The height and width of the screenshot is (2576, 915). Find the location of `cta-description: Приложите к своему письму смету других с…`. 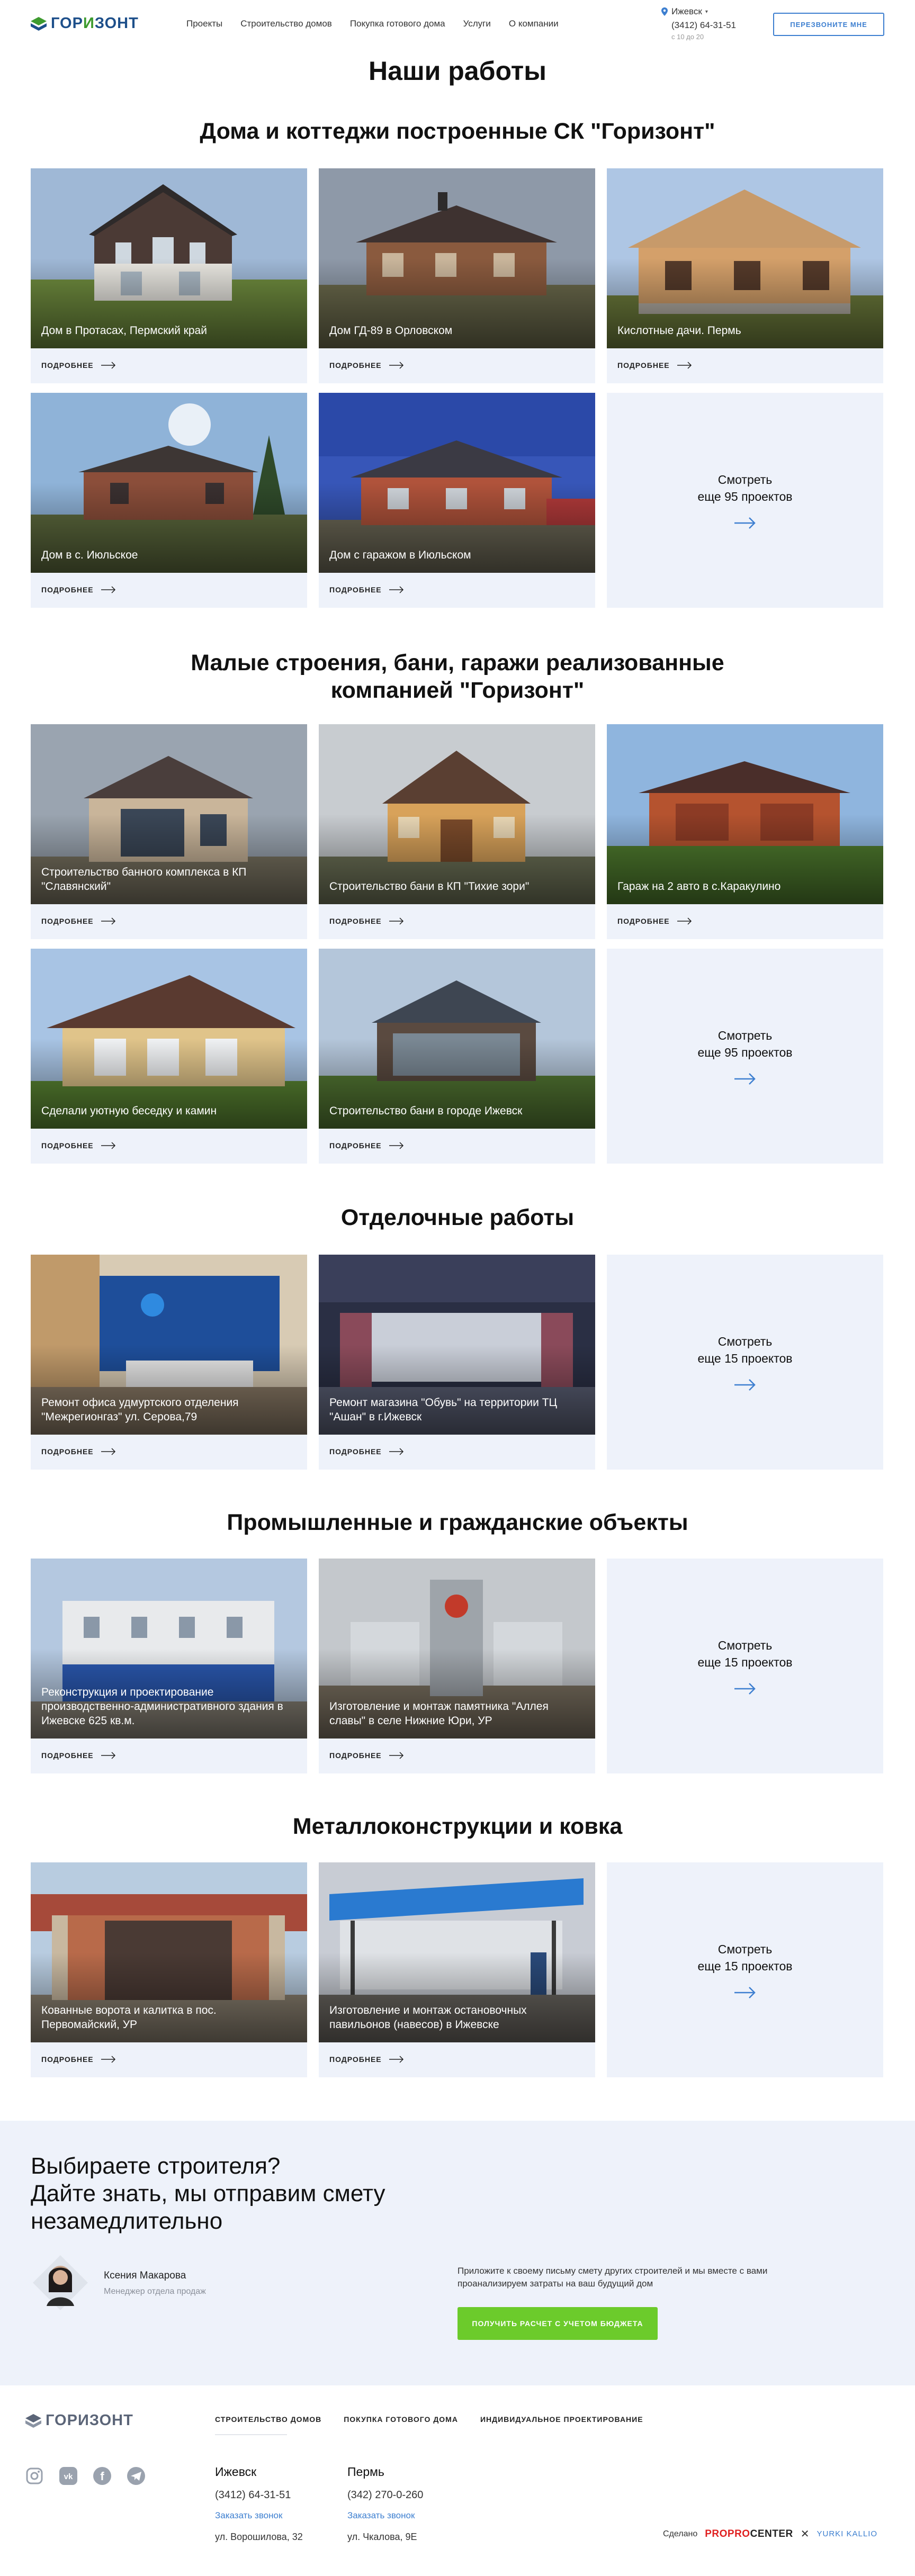

cta-description: Приложите к своему письму смету других с… is located at coordinates (612, 2277).